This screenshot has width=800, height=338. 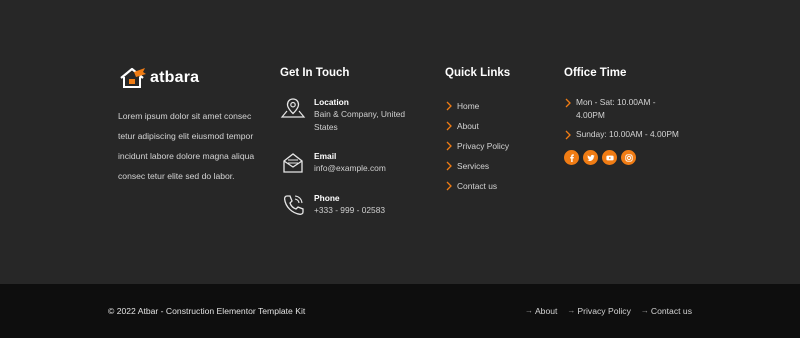 I want to click on contact-email: Email info@example.com, so click(x=347, y=163).